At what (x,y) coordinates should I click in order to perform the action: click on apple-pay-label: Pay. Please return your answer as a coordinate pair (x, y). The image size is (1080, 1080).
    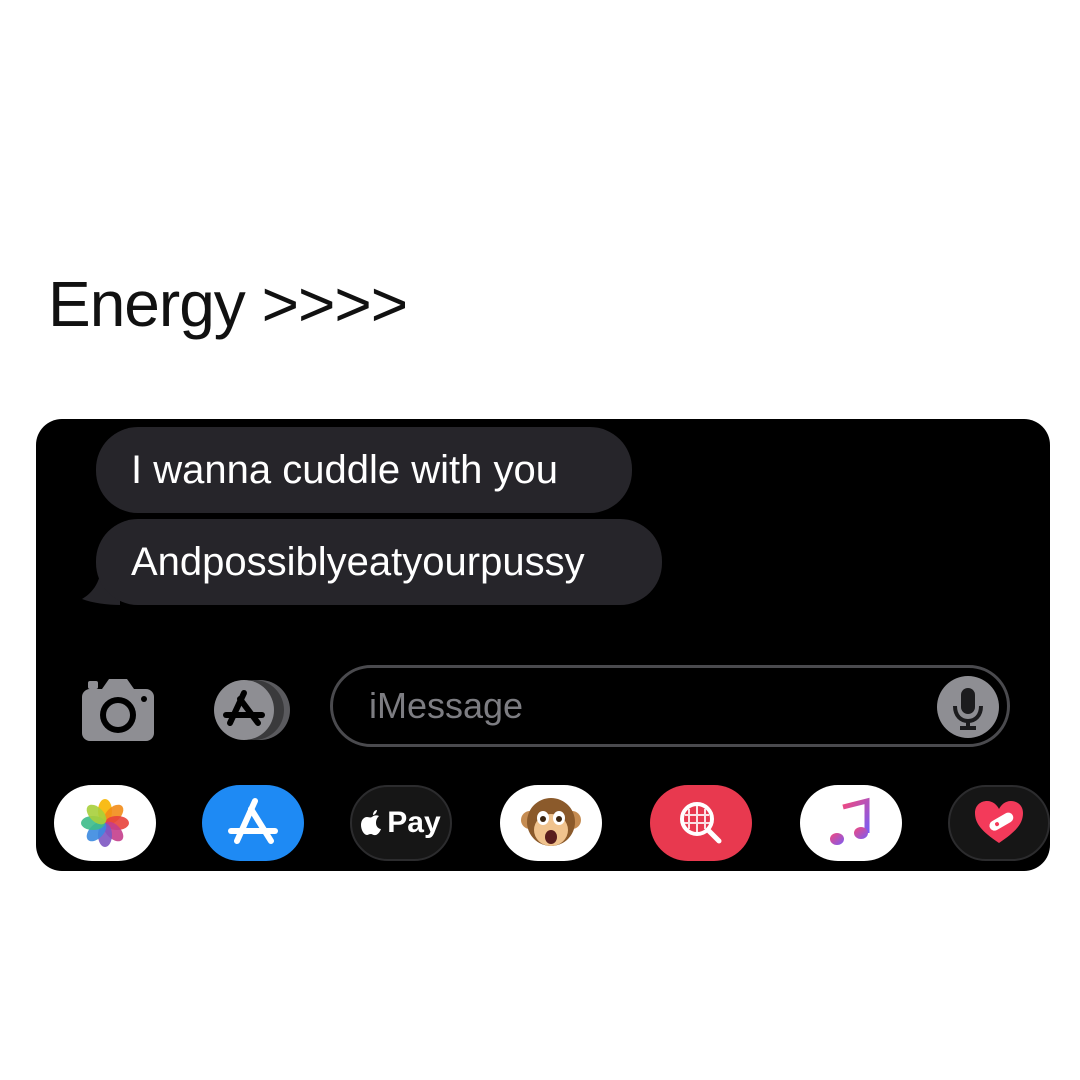
    Looking at the image, I should click on (414, 822).